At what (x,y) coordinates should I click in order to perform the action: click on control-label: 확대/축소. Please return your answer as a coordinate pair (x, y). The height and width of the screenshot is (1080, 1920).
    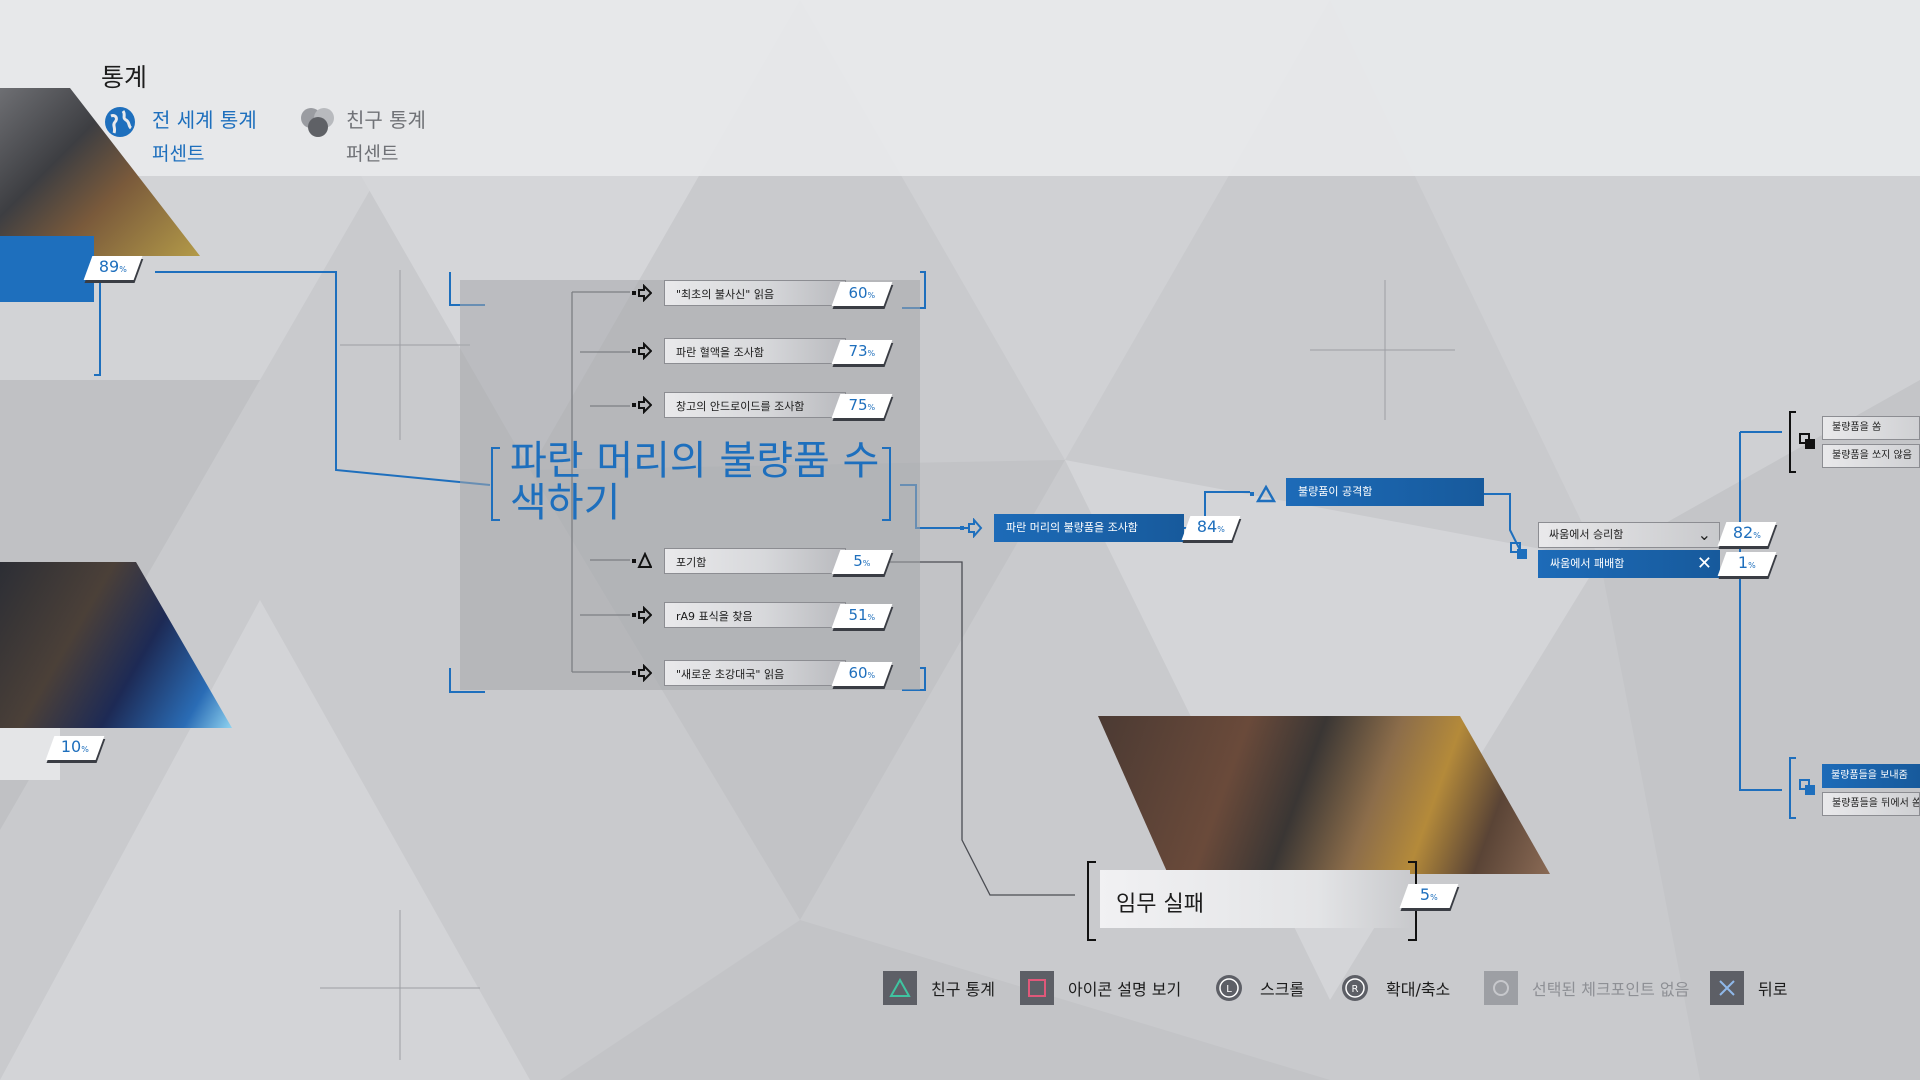
    Looking at the image, I should click on (1418, 989).